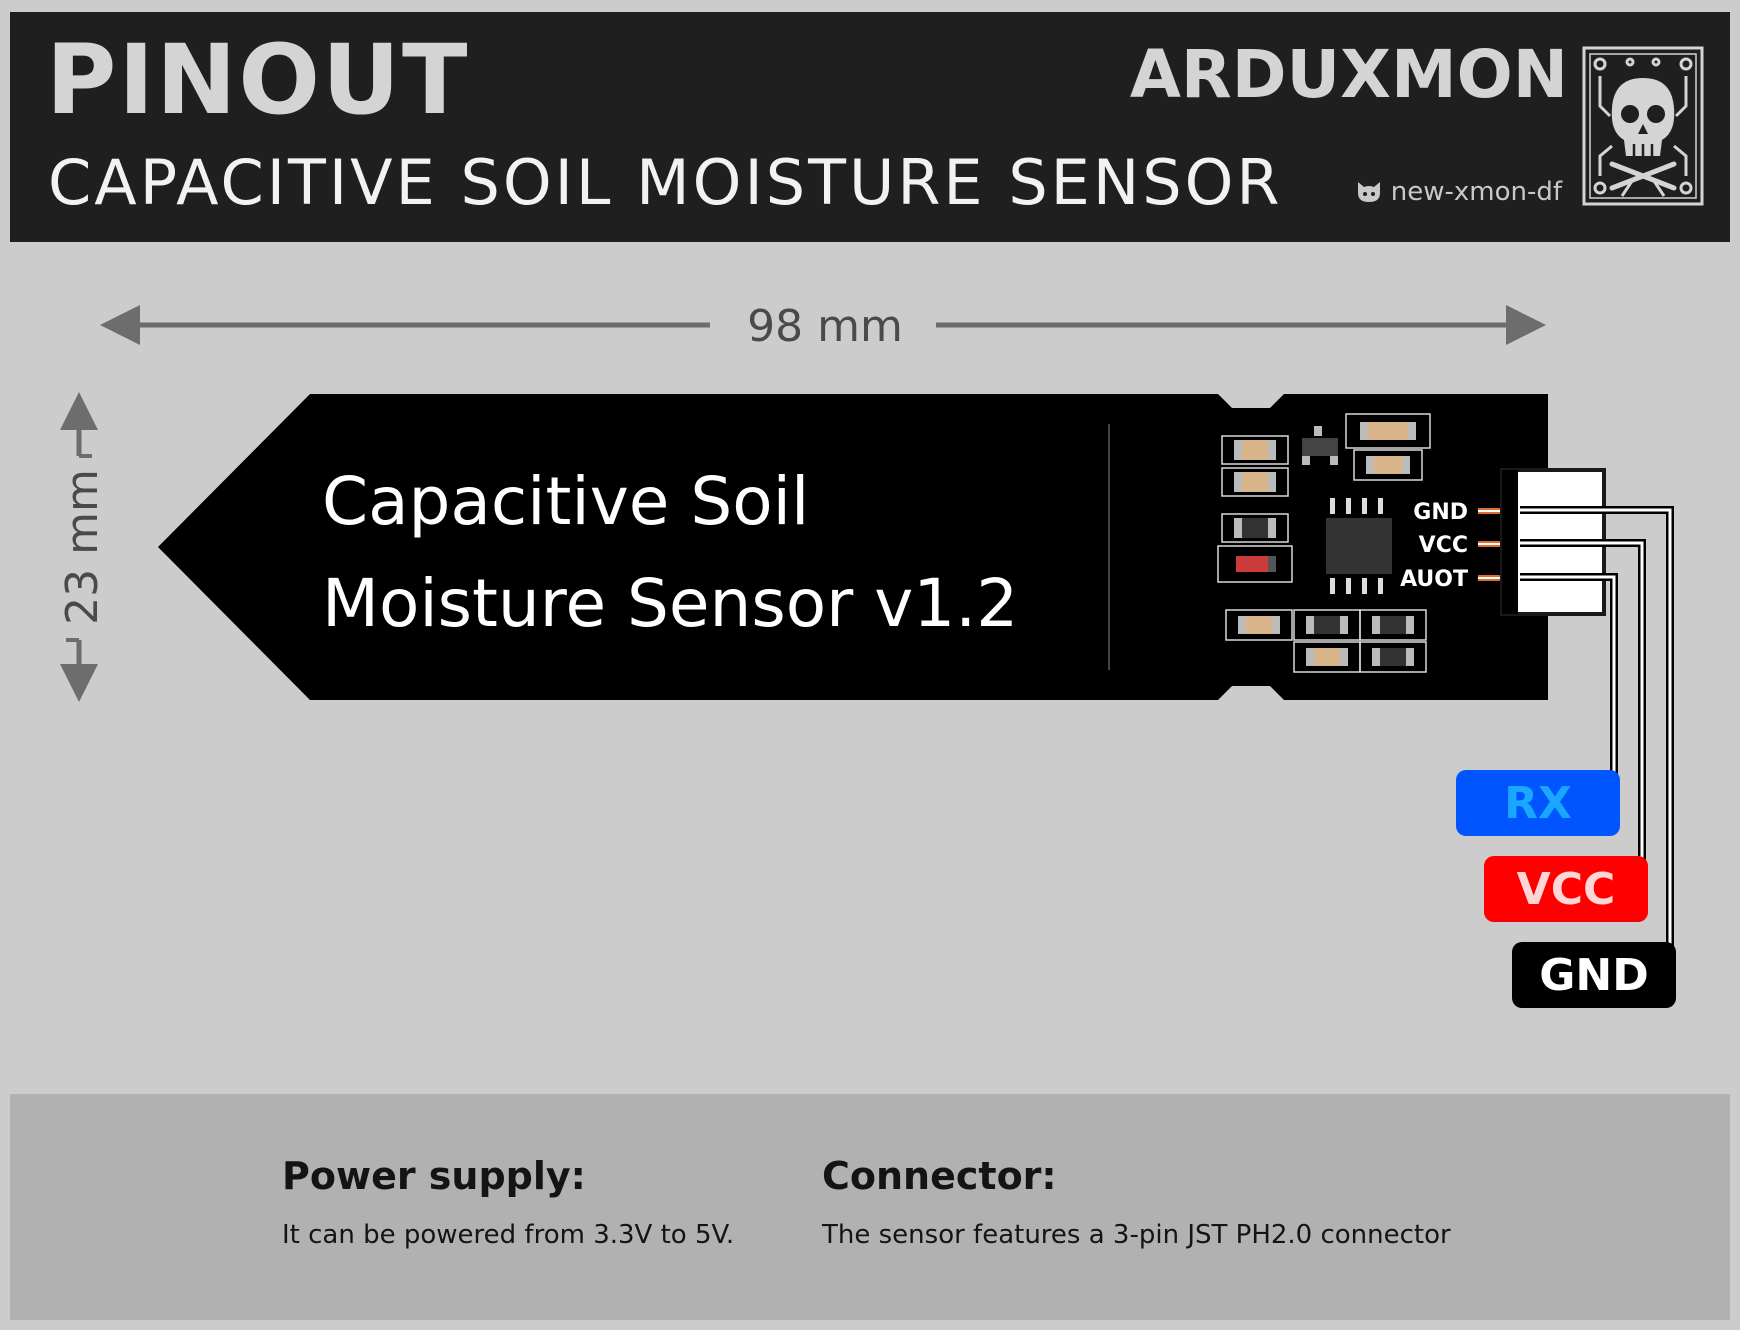 This screenshot has height=1330, width=1740. I want to click on wire-label-vcc: VCC, so click(1566, 889).